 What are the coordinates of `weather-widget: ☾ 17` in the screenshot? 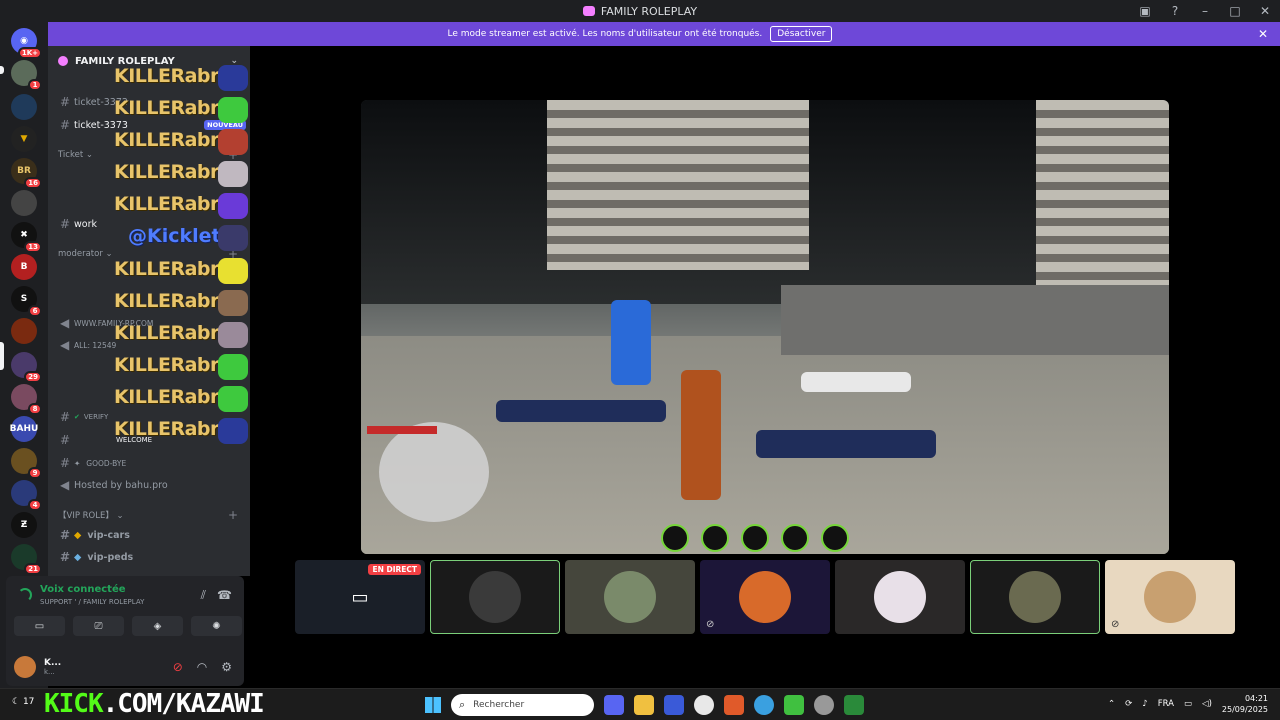 It's located at (23, 702).